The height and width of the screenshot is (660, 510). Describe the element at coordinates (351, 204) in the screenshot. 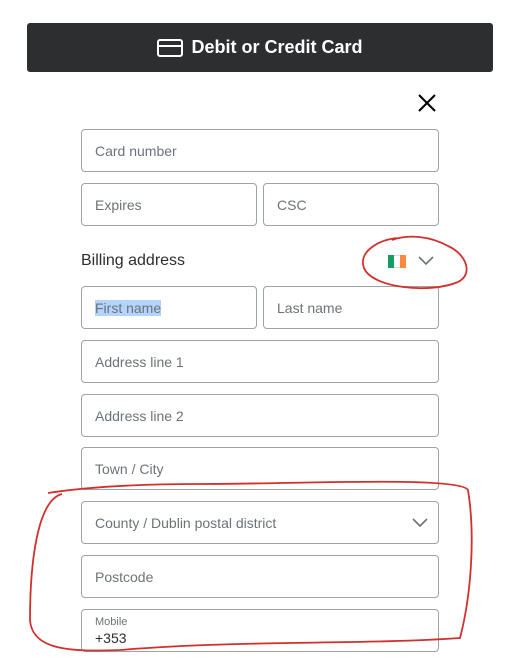

I see `csc-field: CSC` at that location.